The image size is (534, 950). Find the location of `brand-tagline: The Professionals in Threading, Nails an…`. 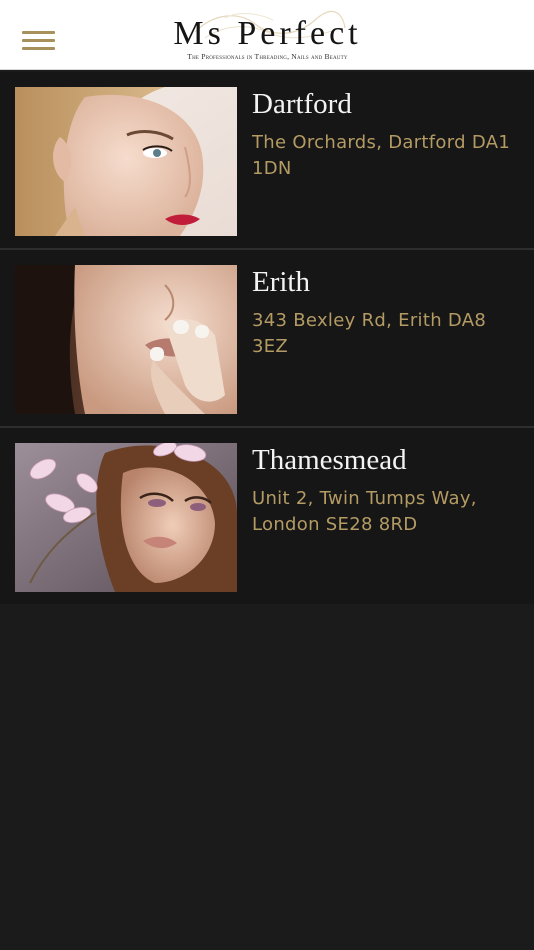

brand-tagline: The Professionals in Threading, Nails an… is located at coordinates (267, 56).